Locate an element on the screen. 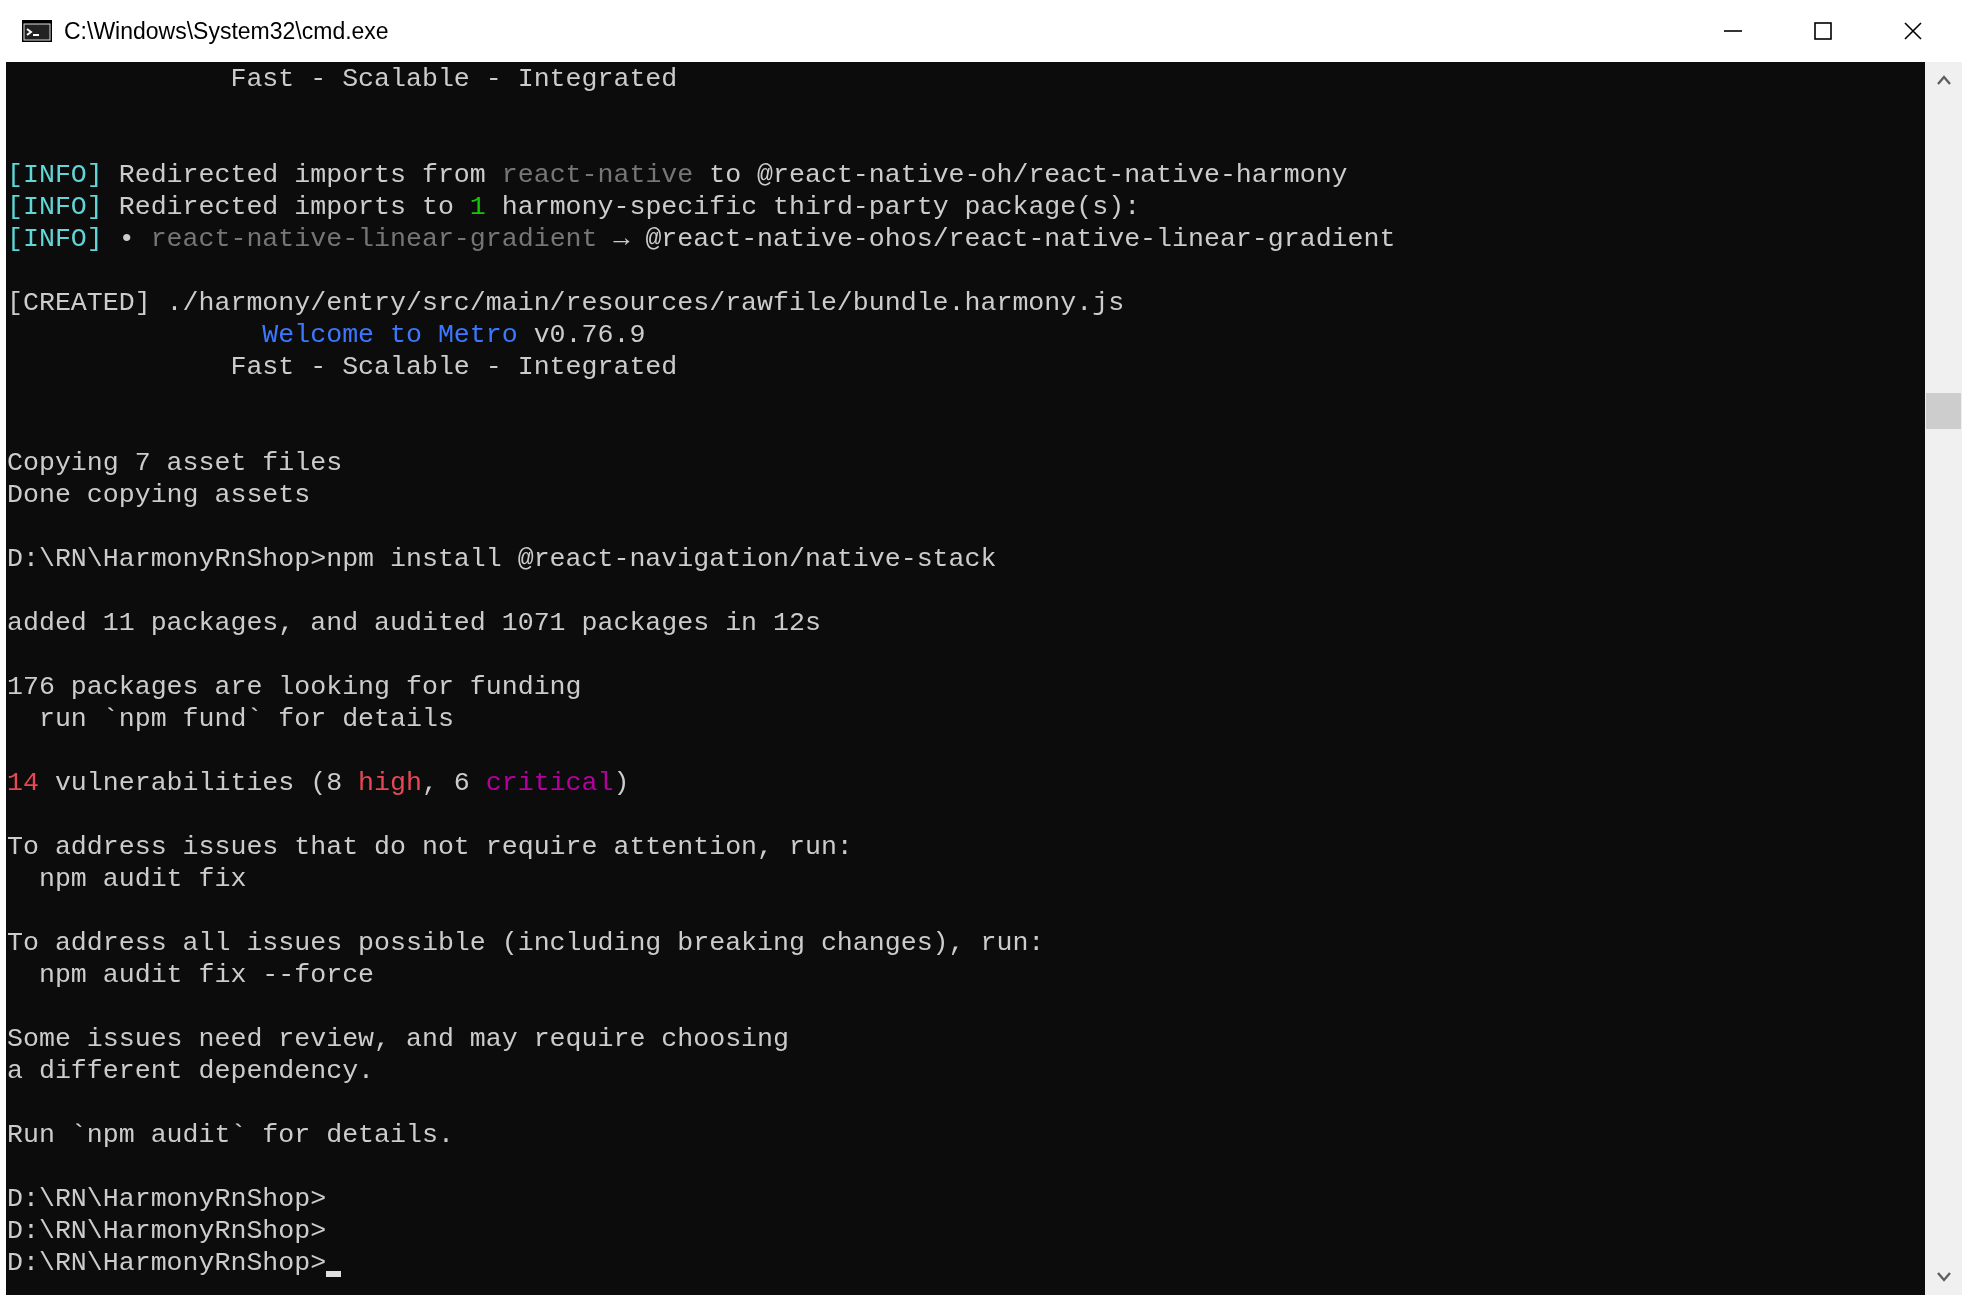 The image size is (1962, 1298). window-title: C:\Windows\System32\cmd.exe is located at coordinates (226, 31).